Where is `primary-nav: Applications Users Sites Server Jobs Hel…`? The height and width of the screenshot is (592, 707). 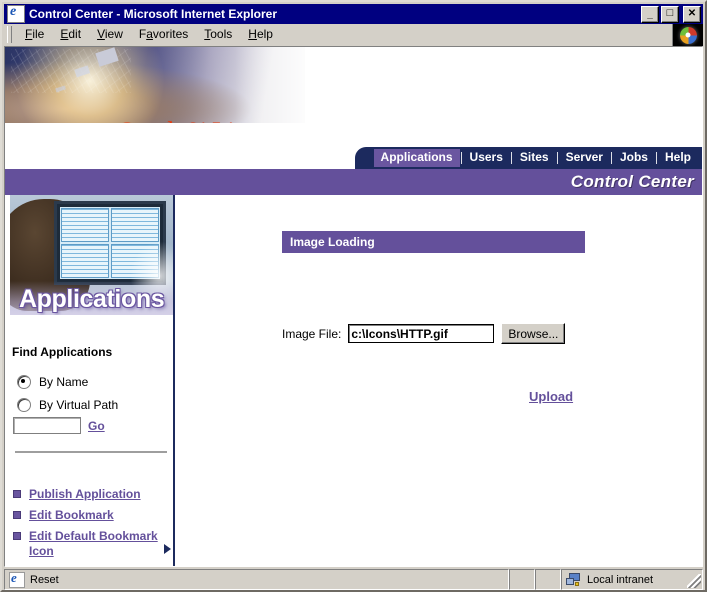
primary-nav: Applications Users Sites Server Jobs Hel… is located at coordinates (528, 158).